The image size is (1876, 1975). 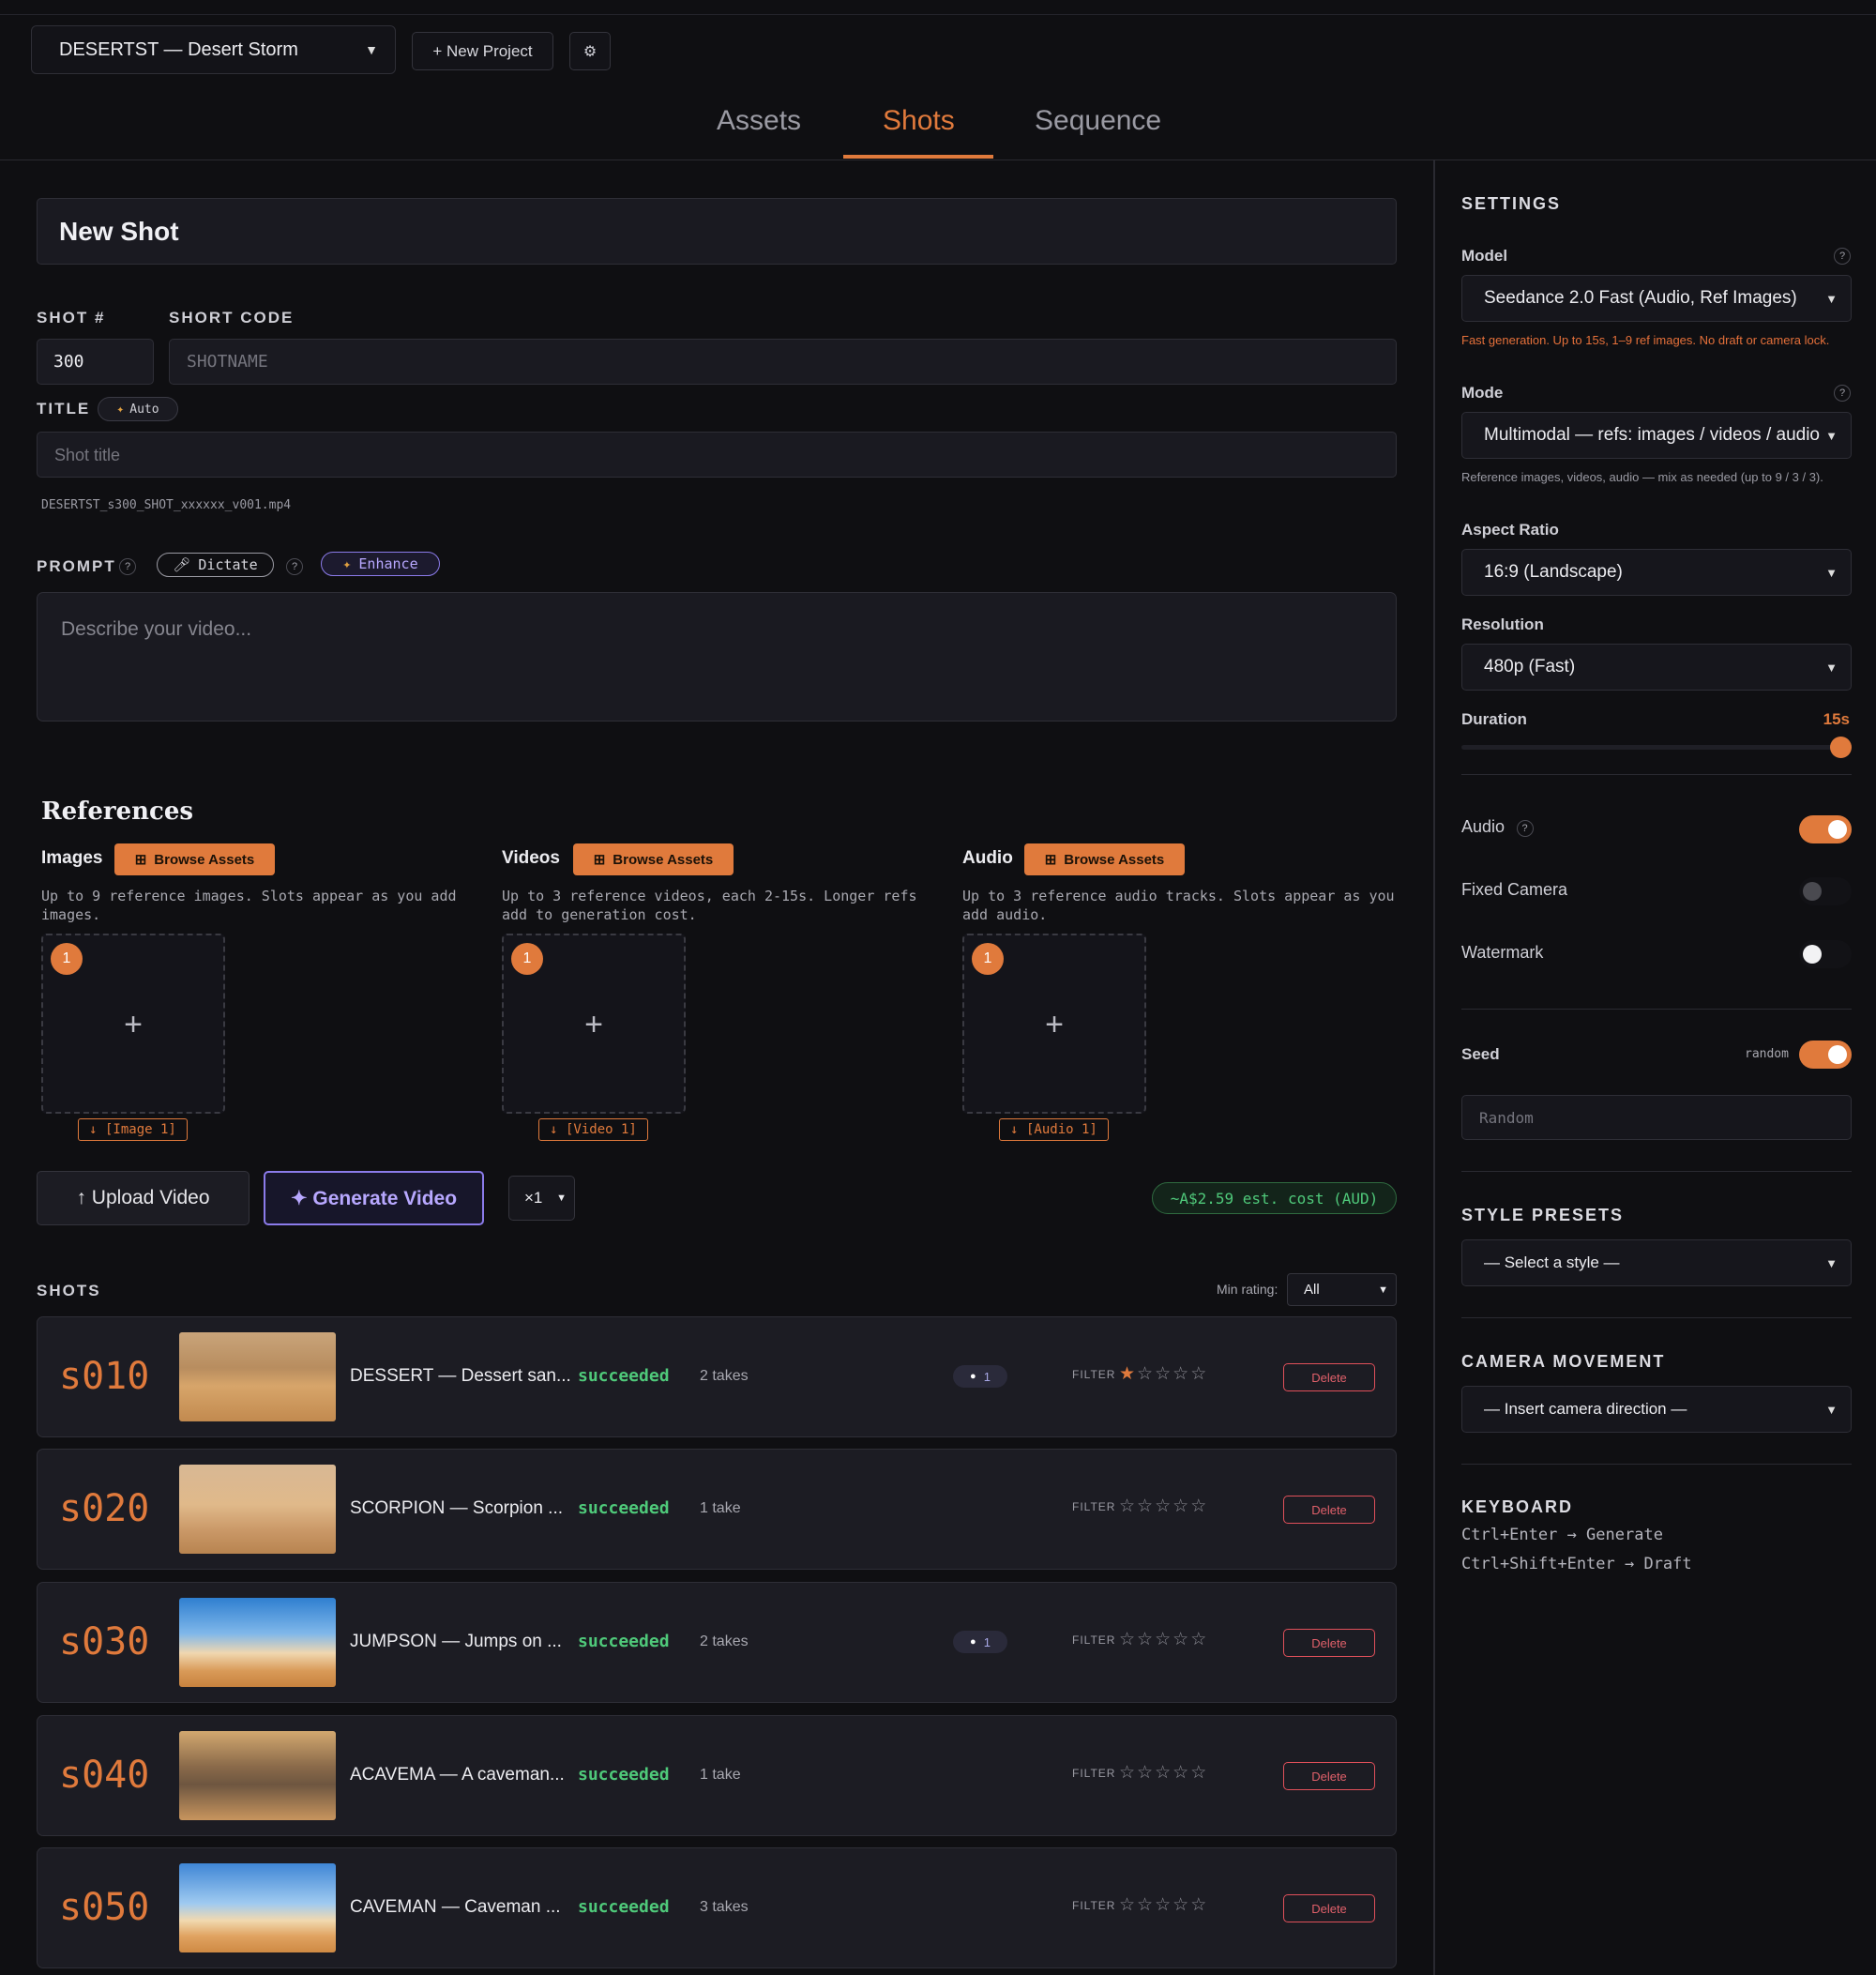 What do you see at coordinates (1656, 572) in the screenshot?
I see `aspect-ratio-select: 16:9 (Landscape) ▼` at bounding box center [1656, 572].